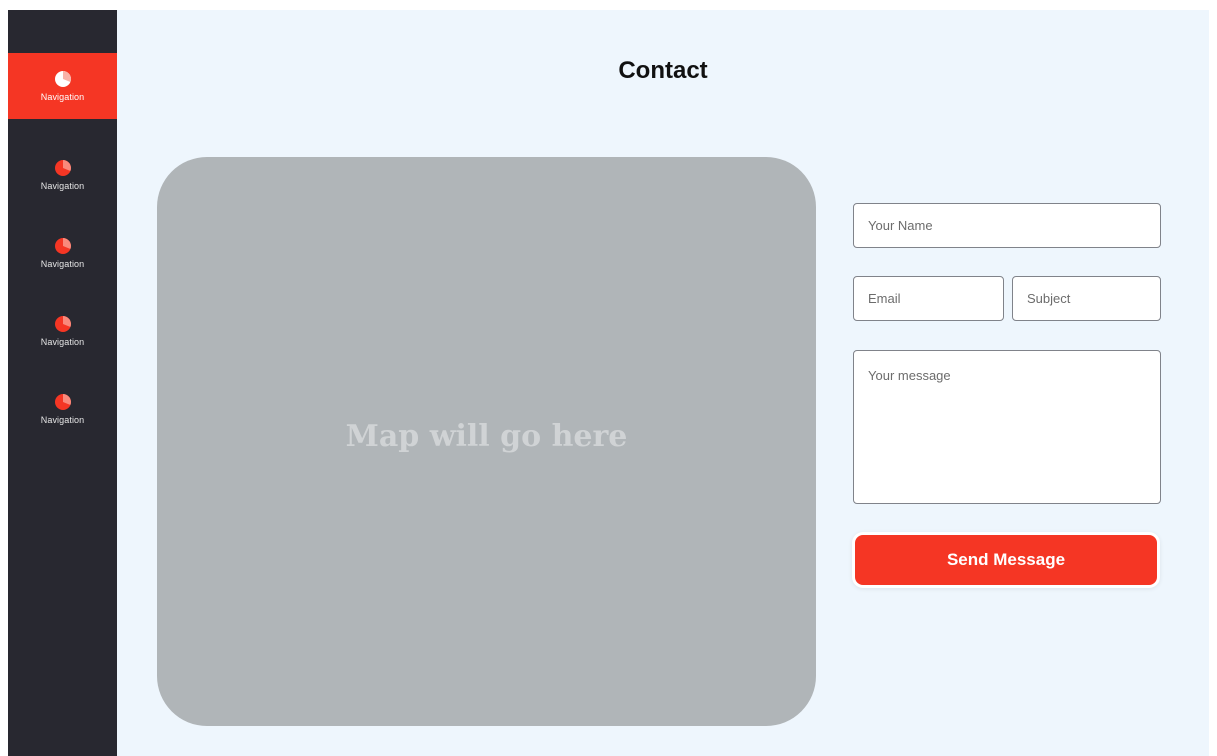 This screenshot has height=756, width=1217. Describe the element at coordinates (1006, 560) in the screenshot. I see `send-message-button: Send Message` at that location.